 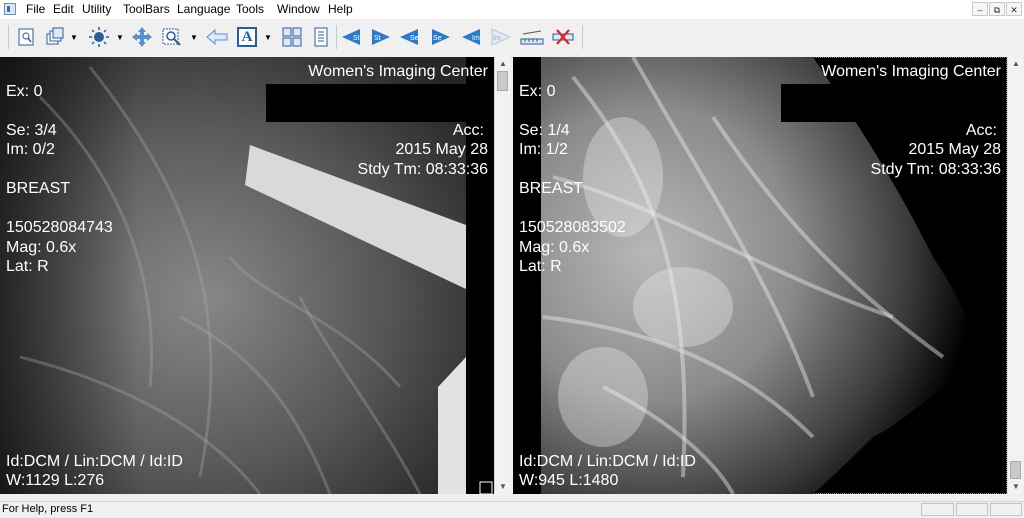 I want to click on next-series-button: Se, so click(x=440, y=37).